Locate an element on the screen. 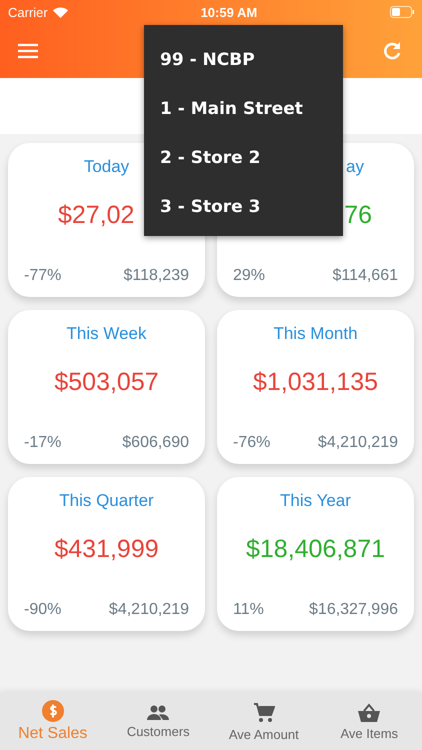 The height and width of the screenshot is (750, 422). sales-amount: $18,406,871 is located at coordinates (316, 549).